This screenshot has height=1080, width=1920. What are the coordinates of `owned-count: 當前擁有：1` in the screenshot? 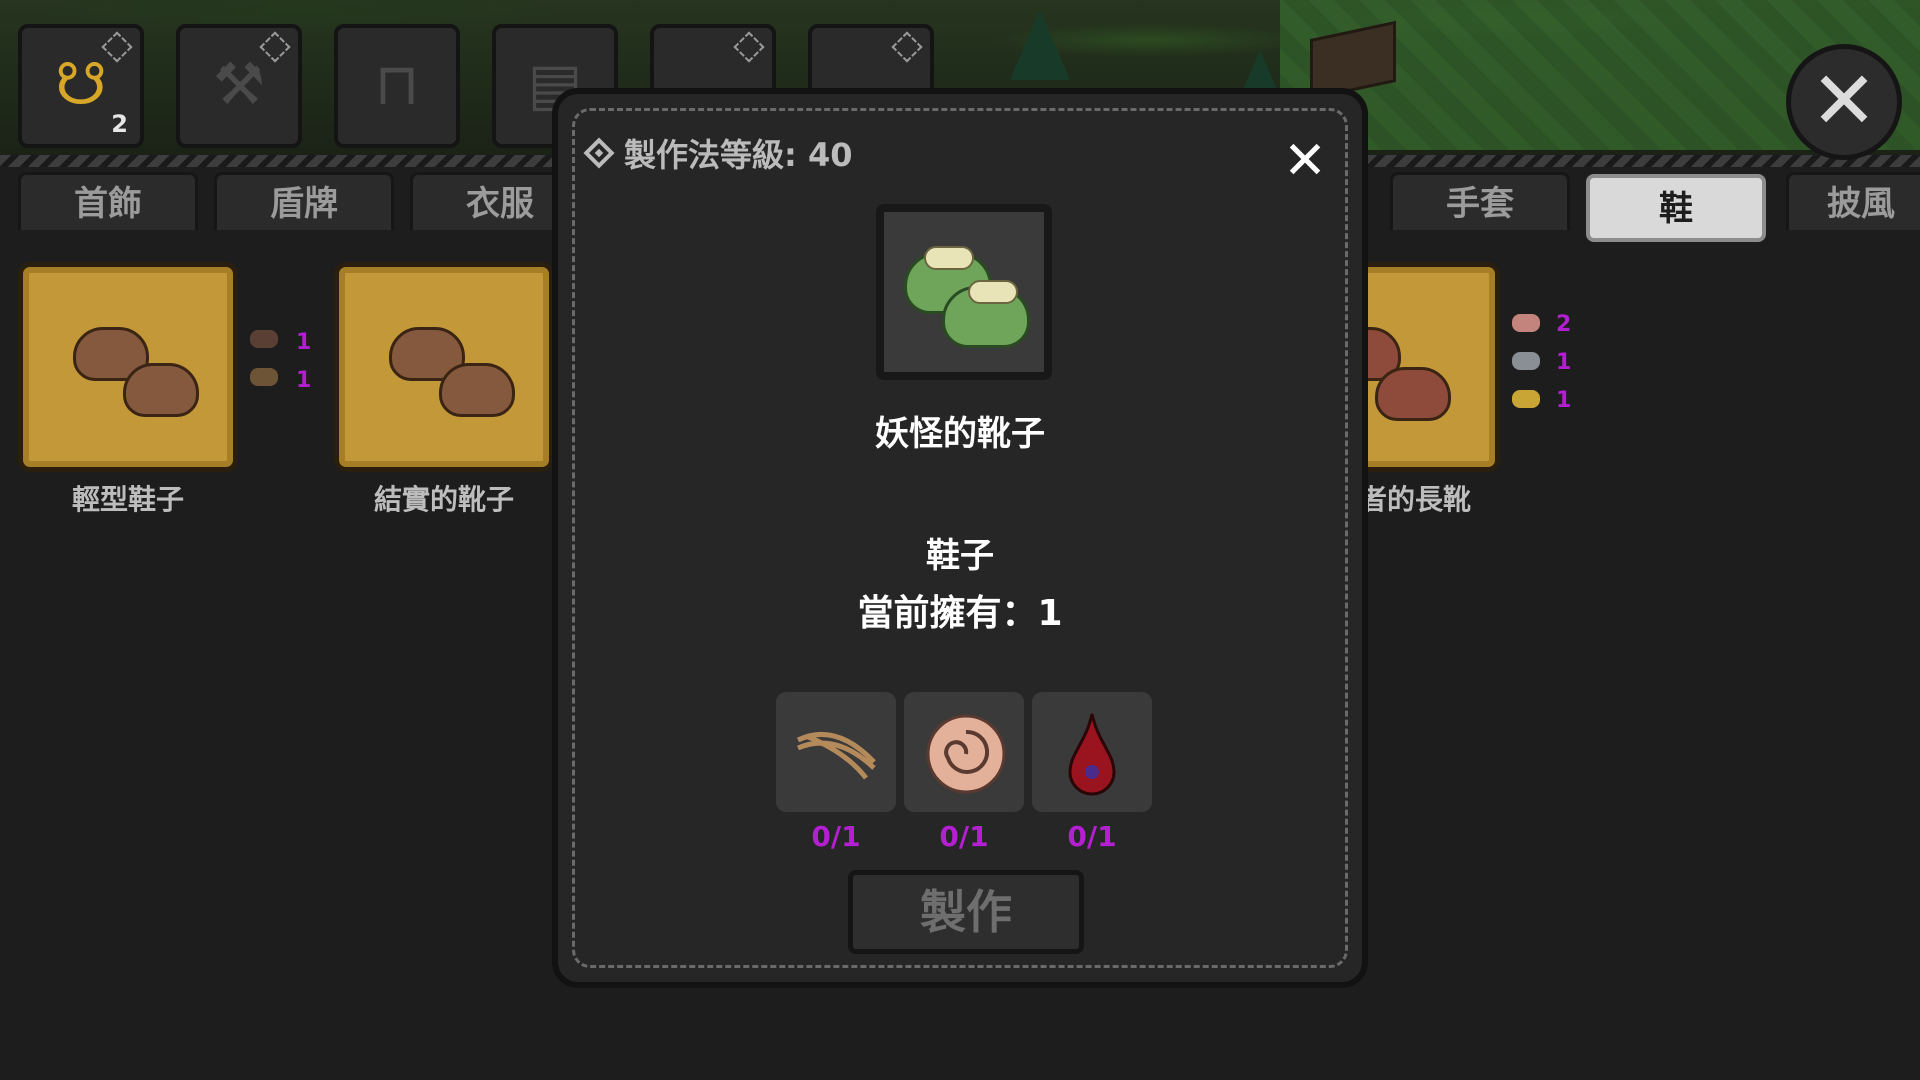 It's located at (960, 613).